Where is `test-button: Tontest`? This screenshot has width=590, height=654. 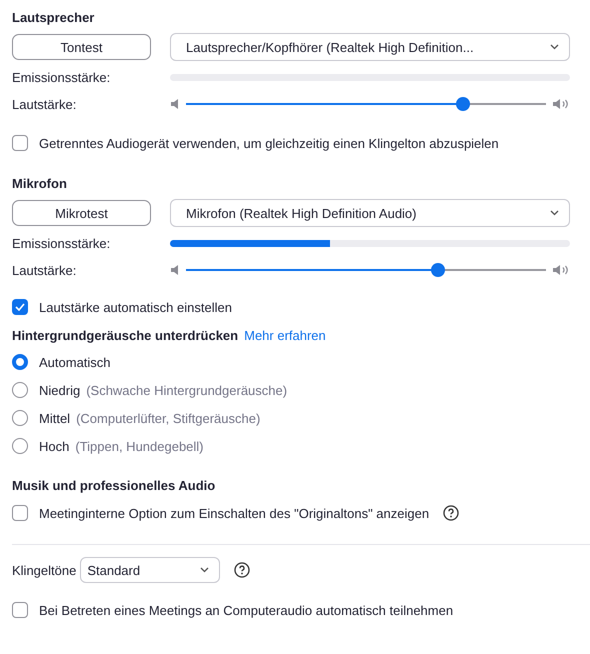
test-button: Tontest is located at coordinates (81, 47).